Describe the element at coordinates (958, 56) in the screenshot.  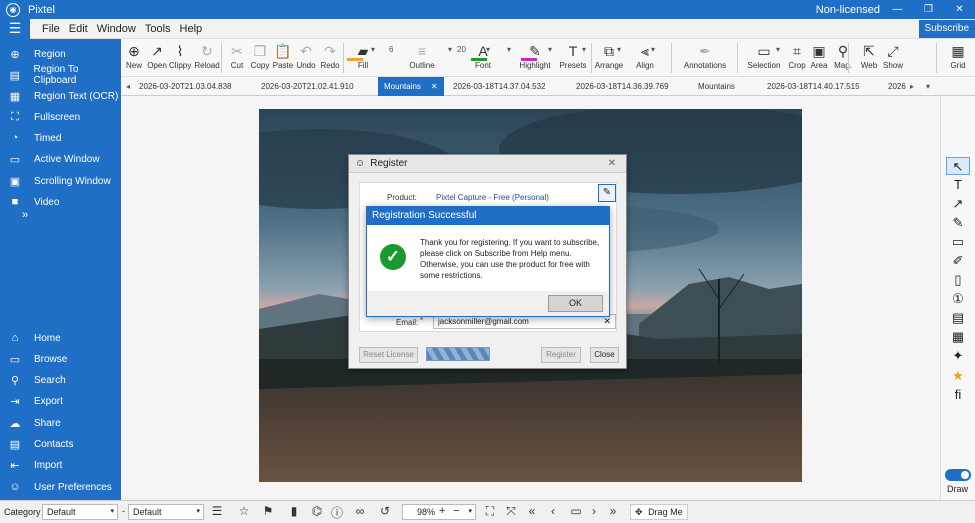
I see `grid-button: ▦ Grid` at that location.